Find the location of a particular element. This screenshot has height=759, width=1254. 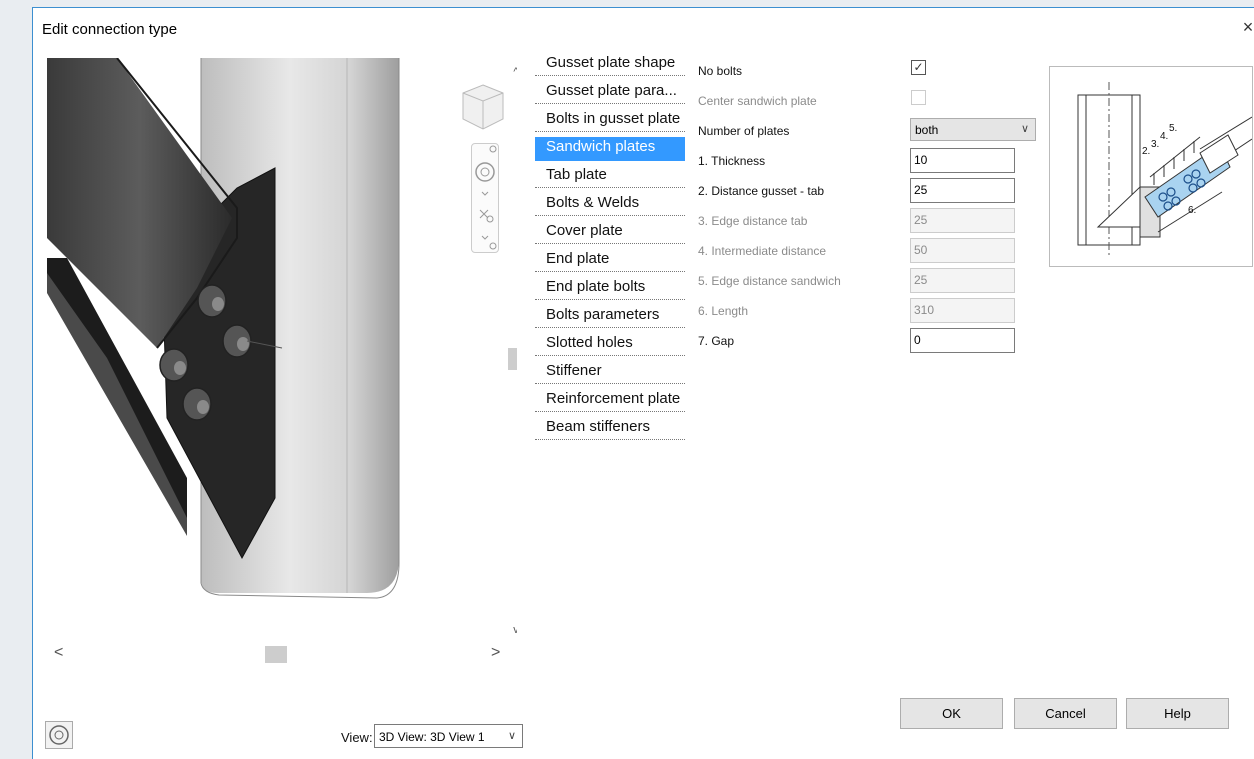

dimension-label: 3. is located at coordinates (1155, 144).